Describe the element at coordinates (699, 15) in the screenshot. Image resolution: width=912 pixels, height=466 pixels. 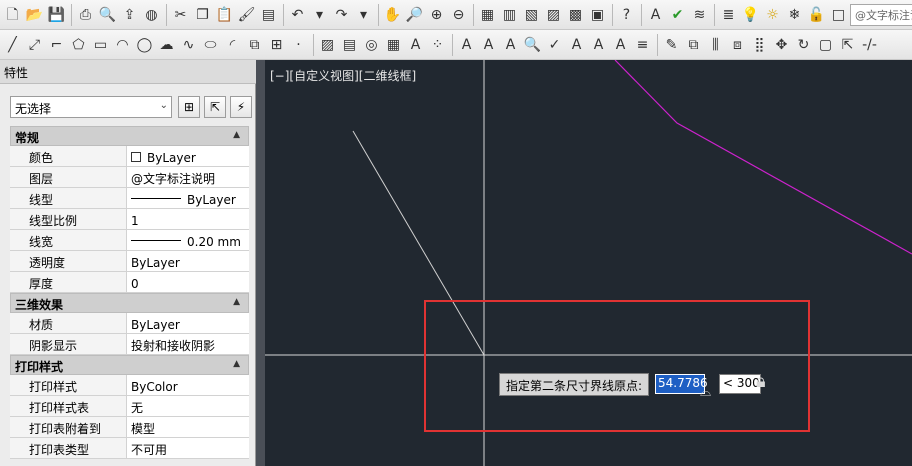
I see `layer-state-icon: ≋` at that location.